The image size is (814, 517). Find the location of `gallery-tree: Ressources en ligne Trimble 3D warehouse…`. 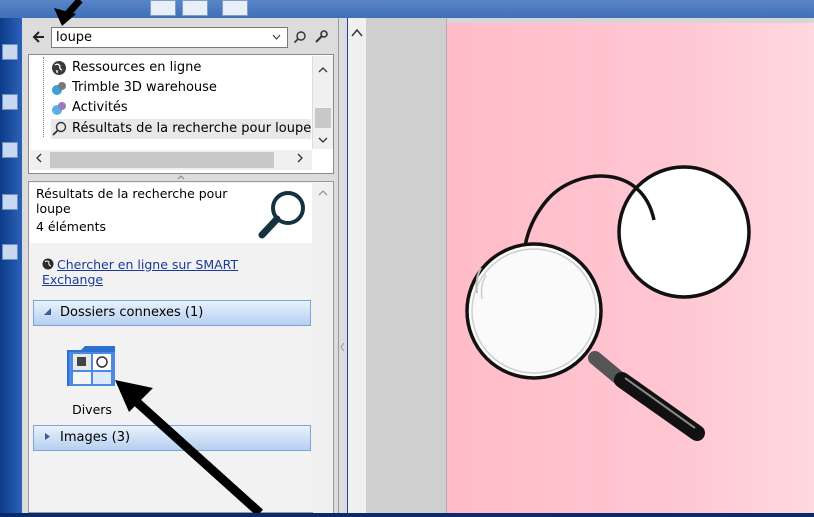

gallery-tree: Ressources en ligne Trimble 3D warehouse… is located at coordinates (181, 114).